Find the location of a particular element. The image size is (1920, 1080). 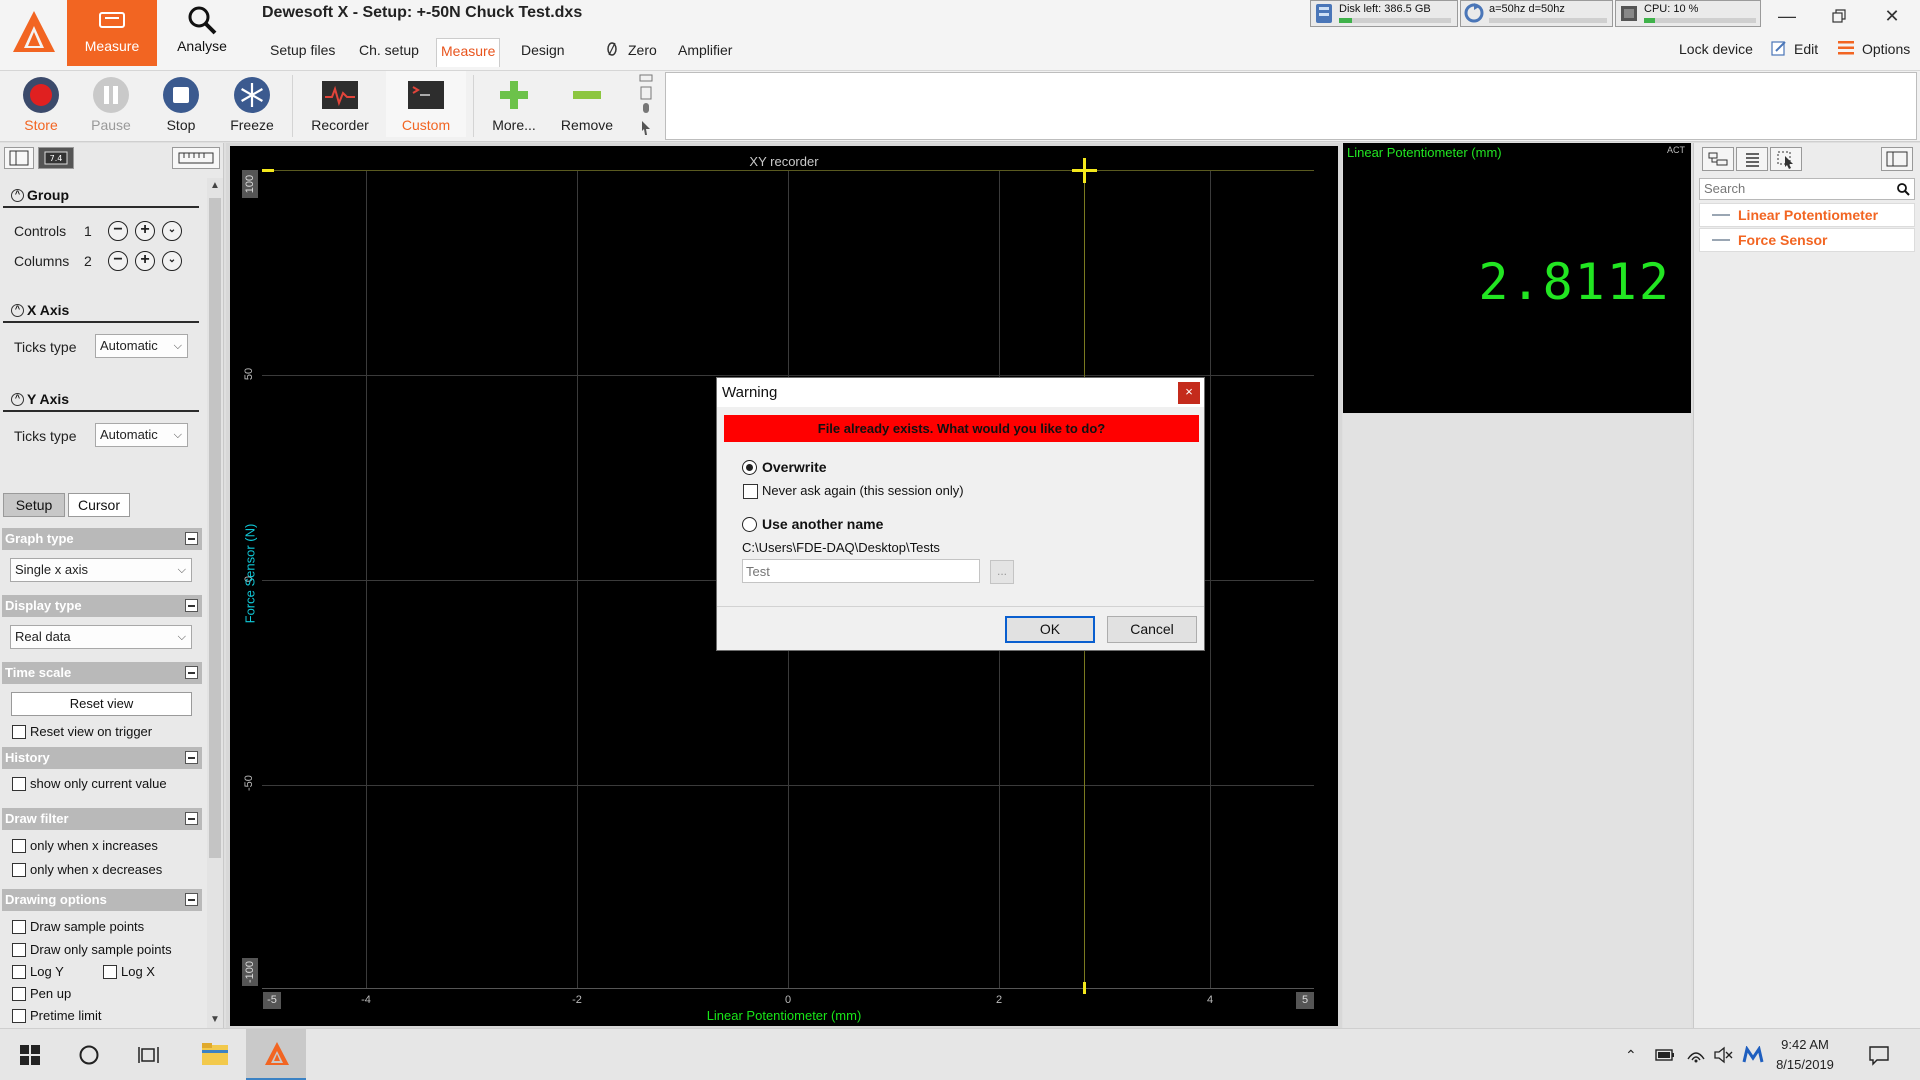

tab-measure: Measure is located at coordinates (468, 52).